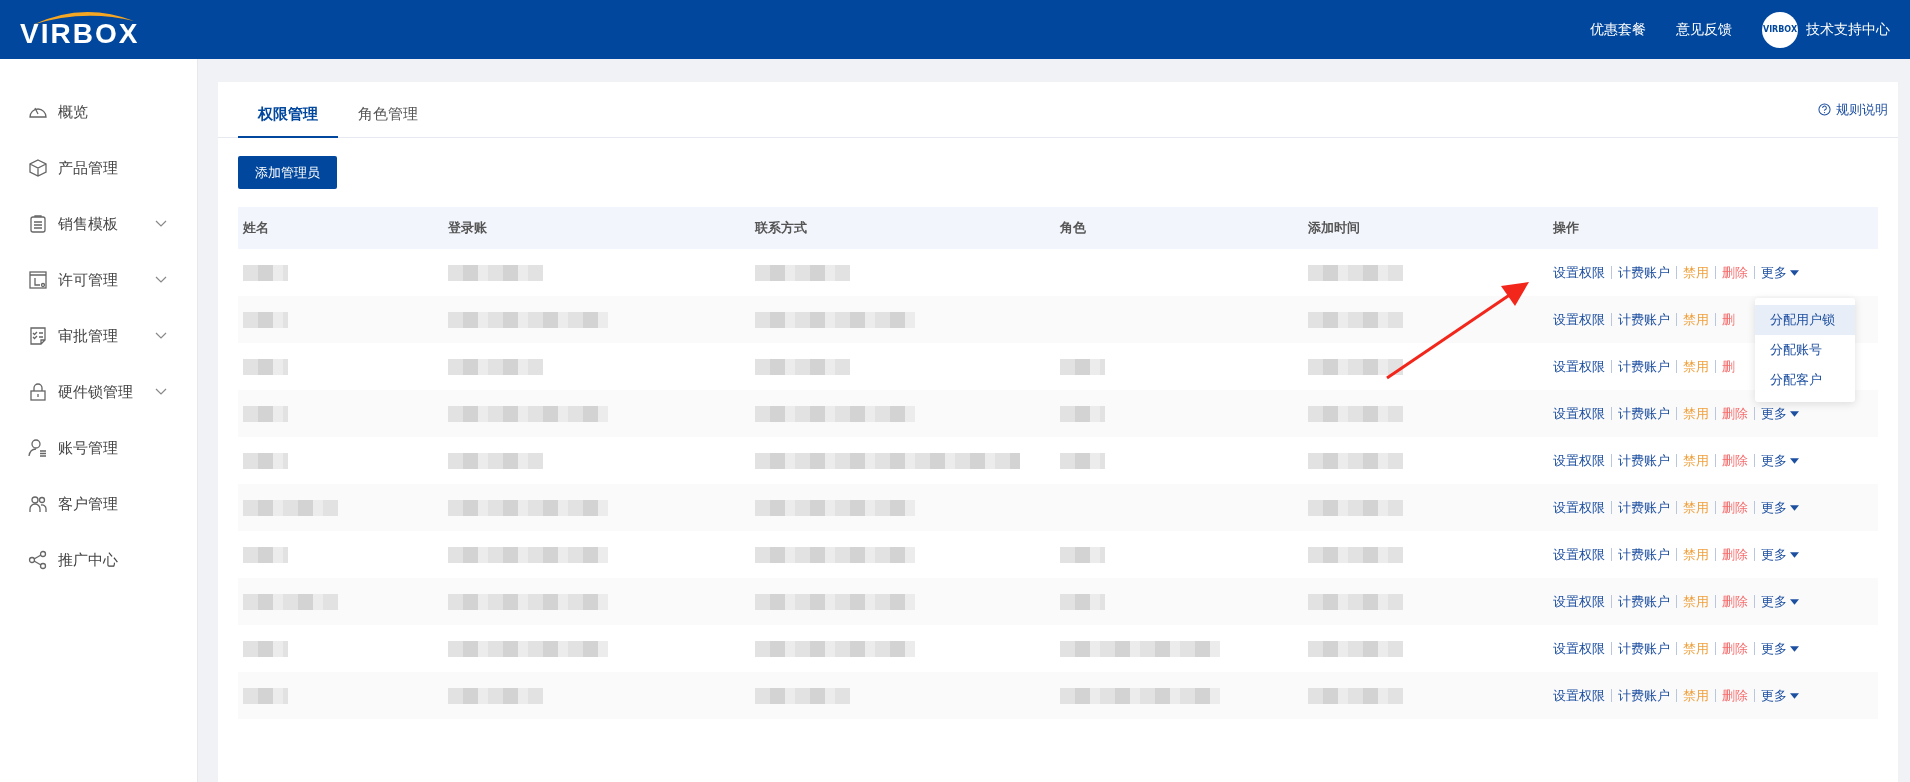  Describe the element at coordinates (288, 115) in the screenshot. I see `tab: 权限管理` at that location.